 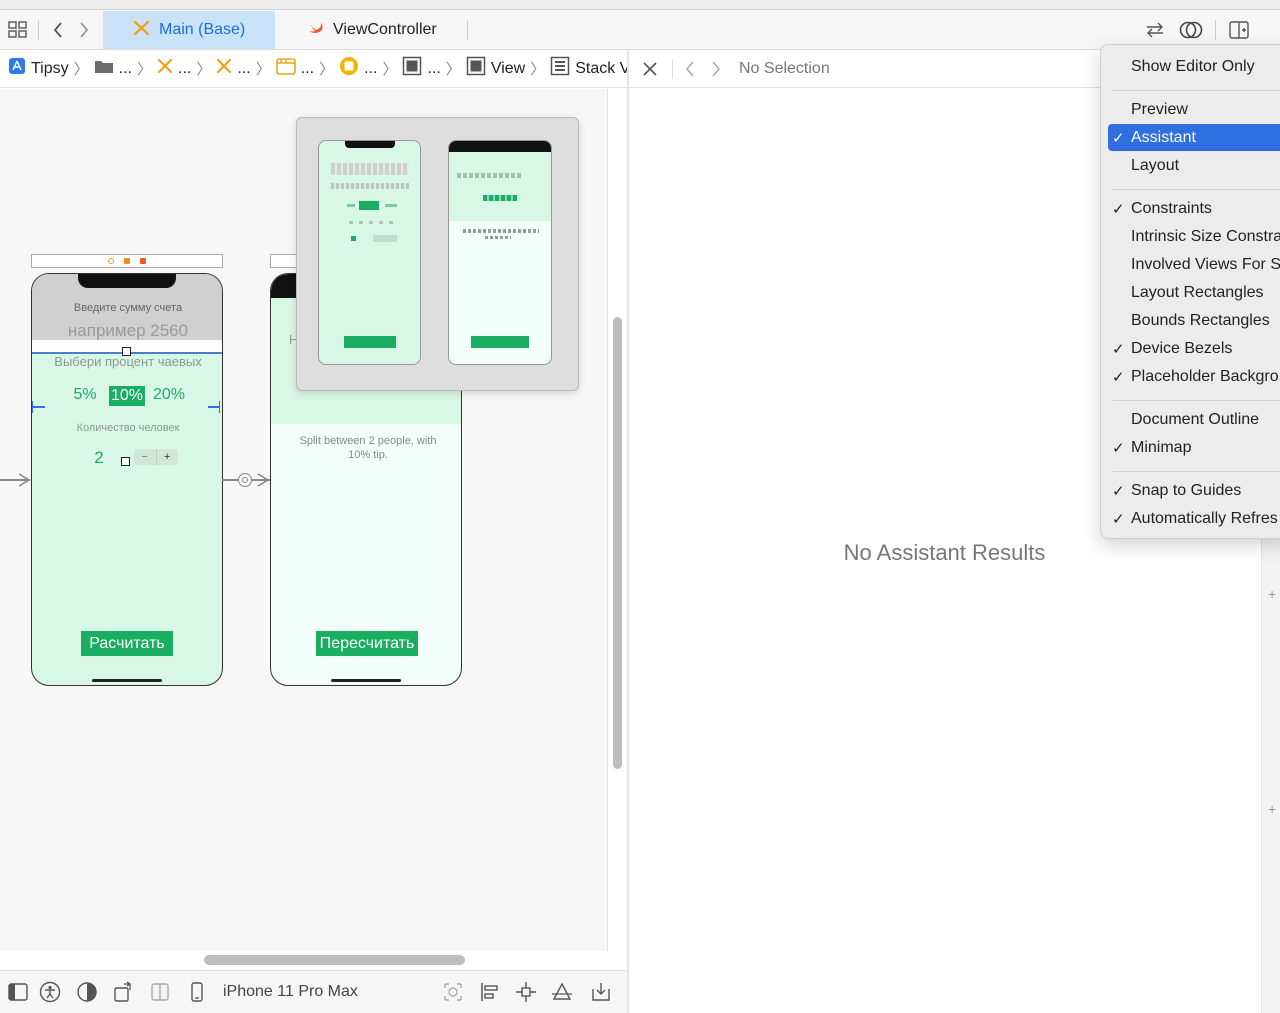 I want to click on menu-item-document-outline: Document Outline, so click(x=1194, y=419).